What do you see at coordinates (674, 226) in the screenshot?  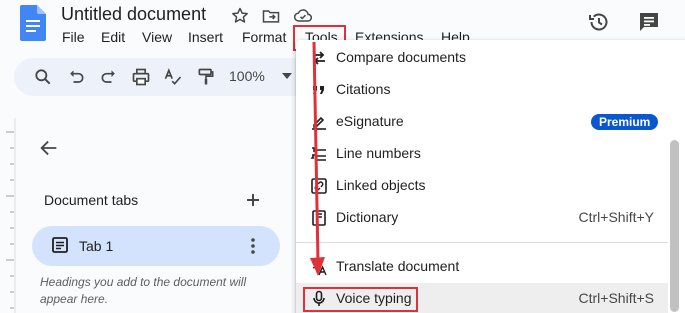 I see `dropdown-scrollbar` at bounding box center [674, 226].